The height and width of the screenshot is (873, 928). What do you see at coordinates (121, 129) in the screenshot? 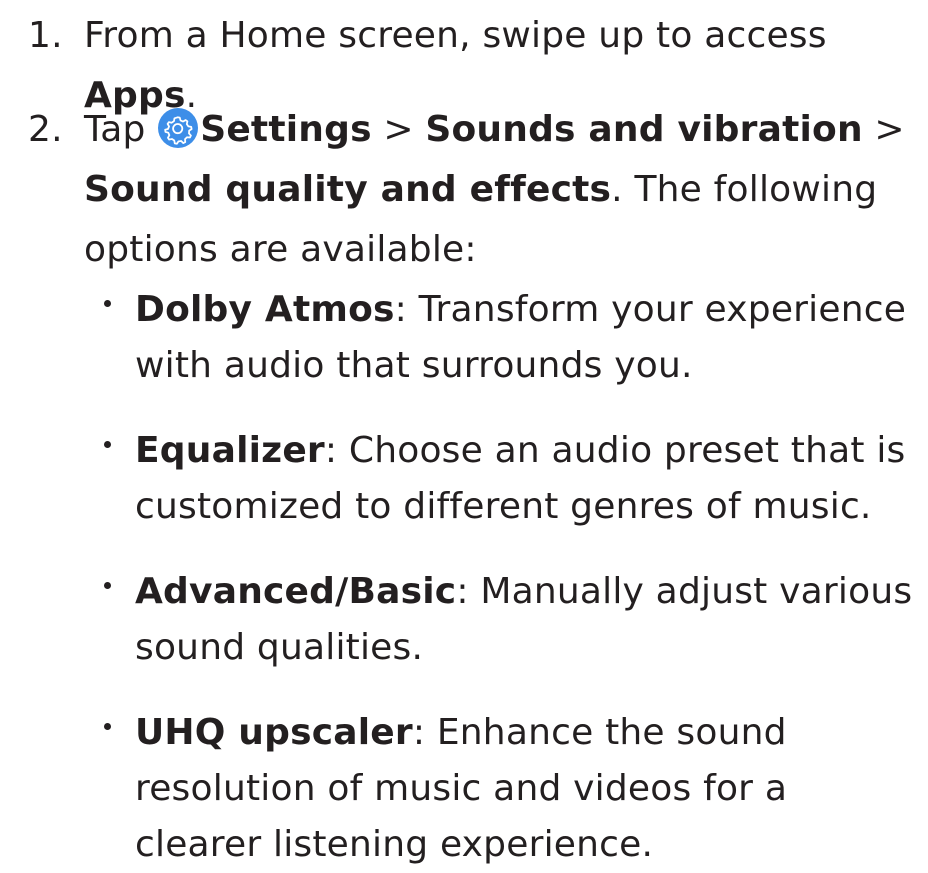
I see `step-text-part: Tap` at bounding box center [121, 129].